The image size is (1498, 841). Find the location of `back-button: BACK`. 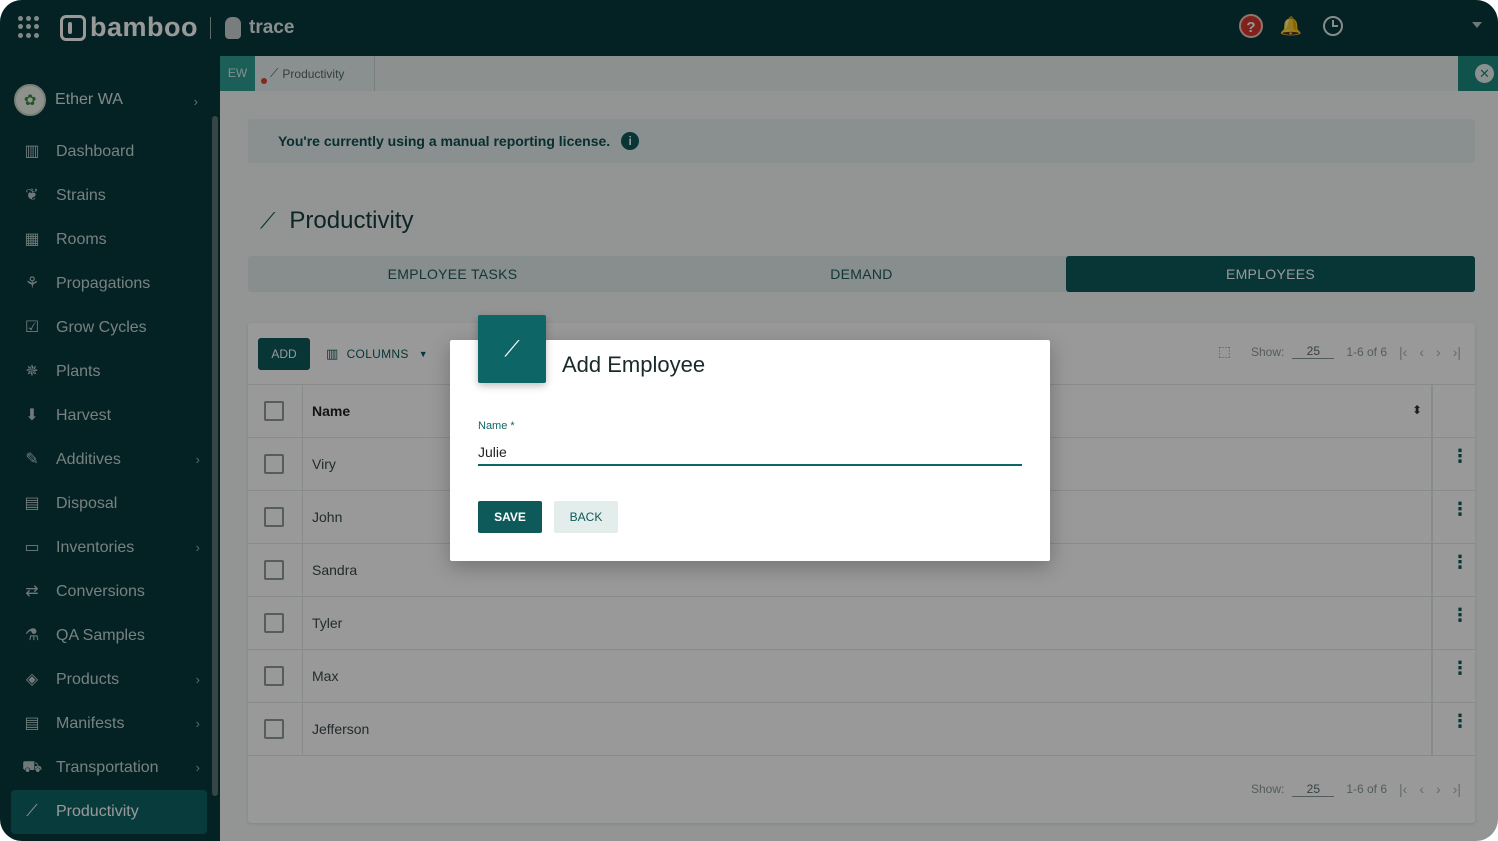

back-button: BACK is located at coordinates (586, 517).